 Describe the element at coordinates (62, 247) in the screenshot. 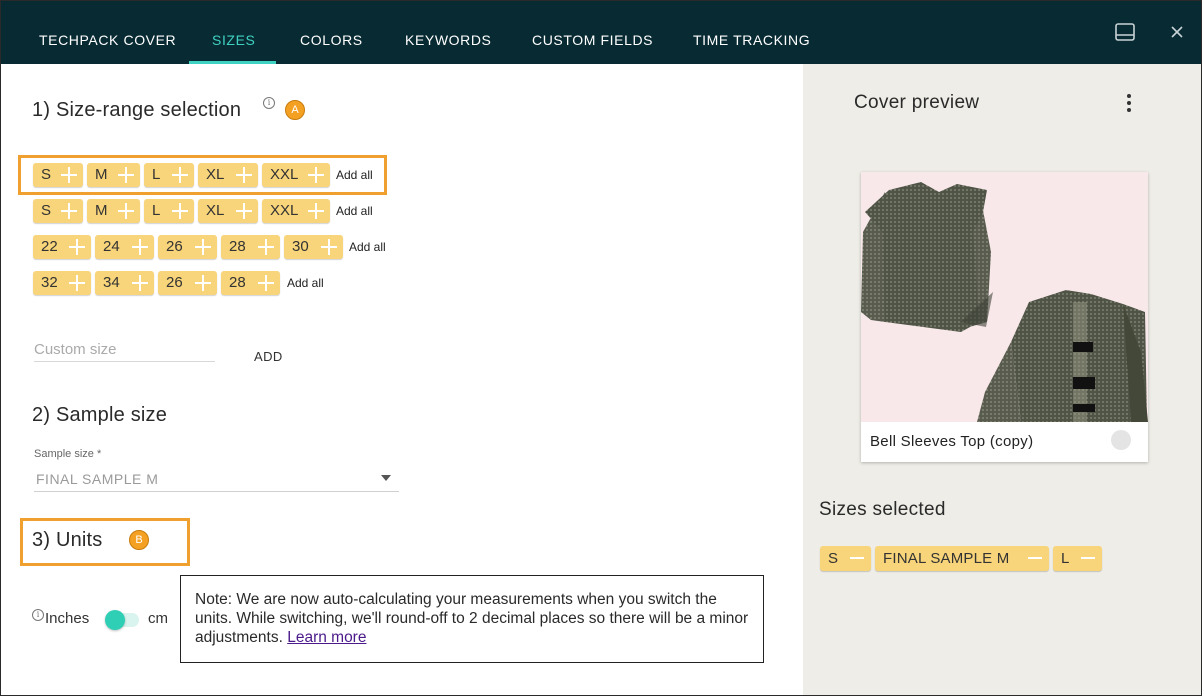

I see `size-chip: 22` at that location.